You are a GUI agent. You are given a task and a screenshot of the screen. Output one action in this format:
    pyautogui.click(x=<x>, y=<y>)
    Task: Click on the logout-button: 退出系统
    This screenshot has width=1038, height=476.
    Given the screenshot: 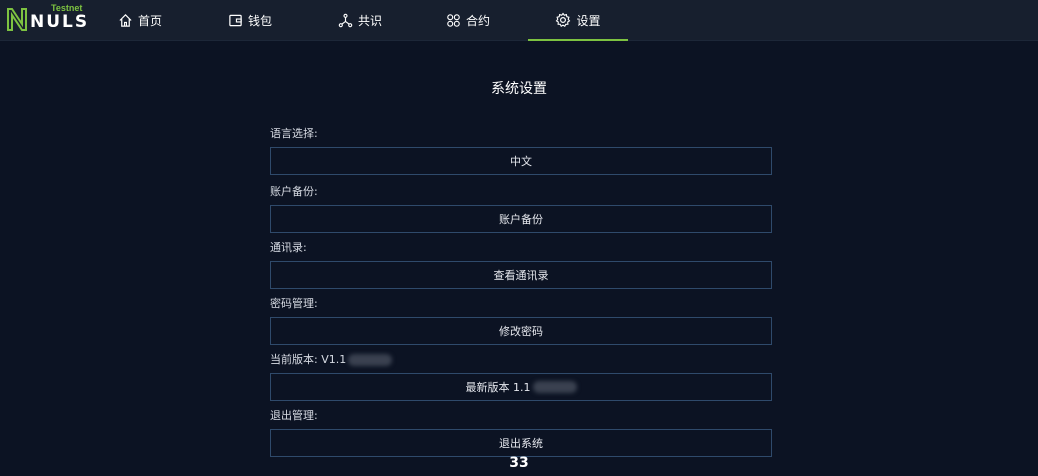 What is the action you would take?
    pyautogui.click(x=521, y=443)
    